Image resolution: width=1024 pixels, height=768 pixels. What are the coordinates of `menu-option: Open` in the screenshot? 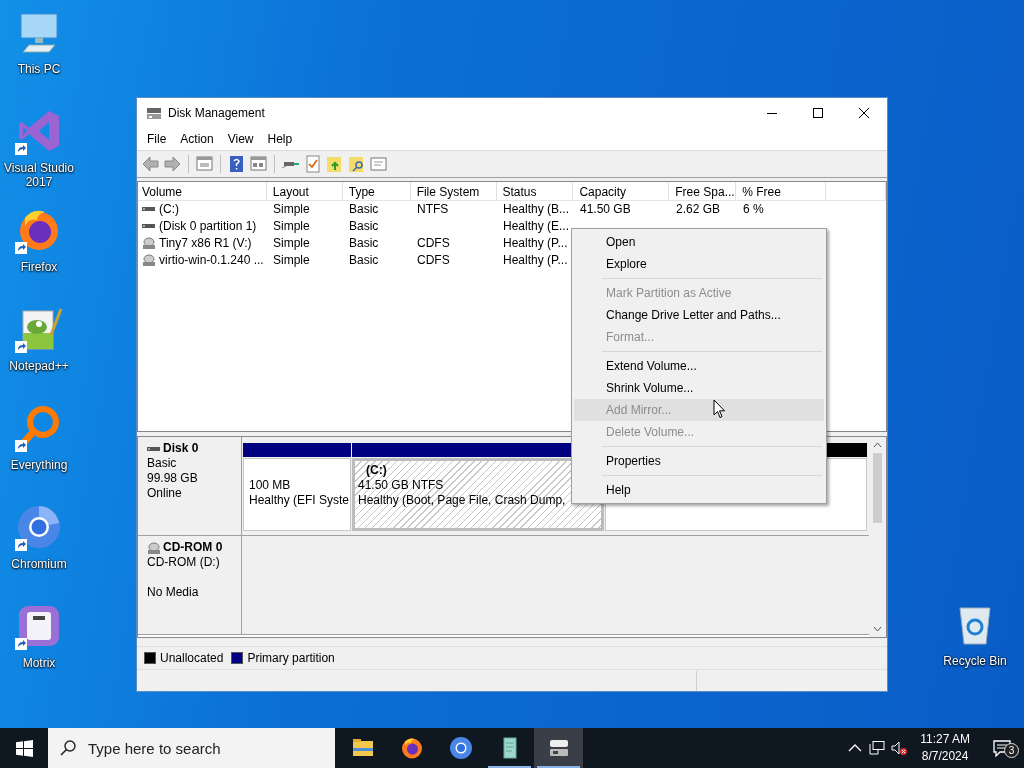 It's located at (699, 242).